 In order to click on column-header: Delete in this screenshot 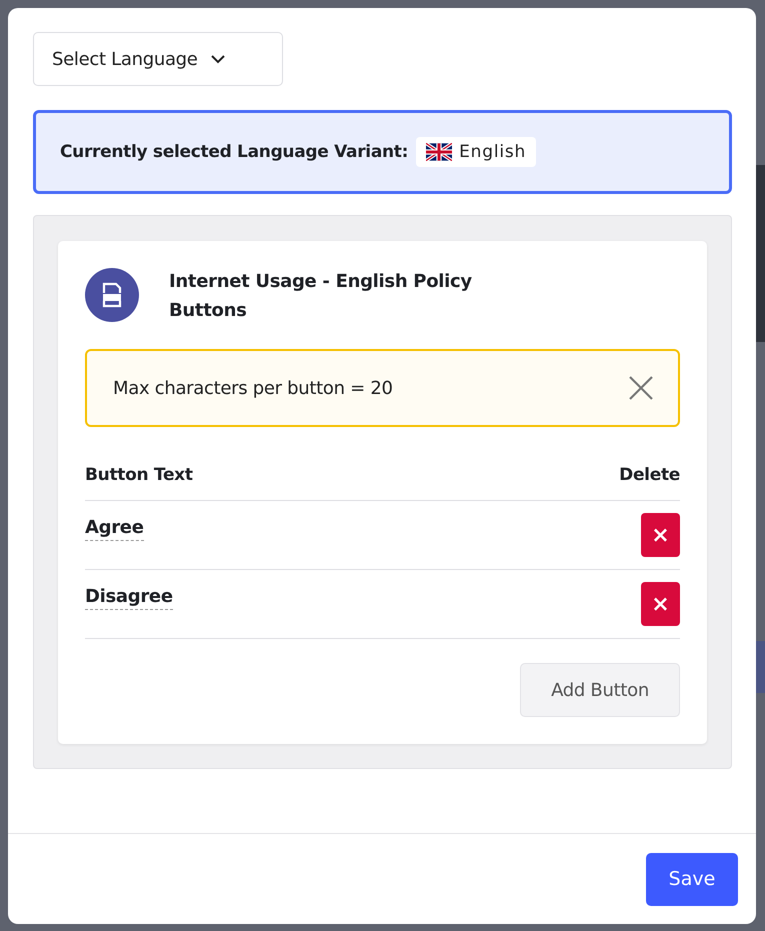, I will do `click(649, 475)`.